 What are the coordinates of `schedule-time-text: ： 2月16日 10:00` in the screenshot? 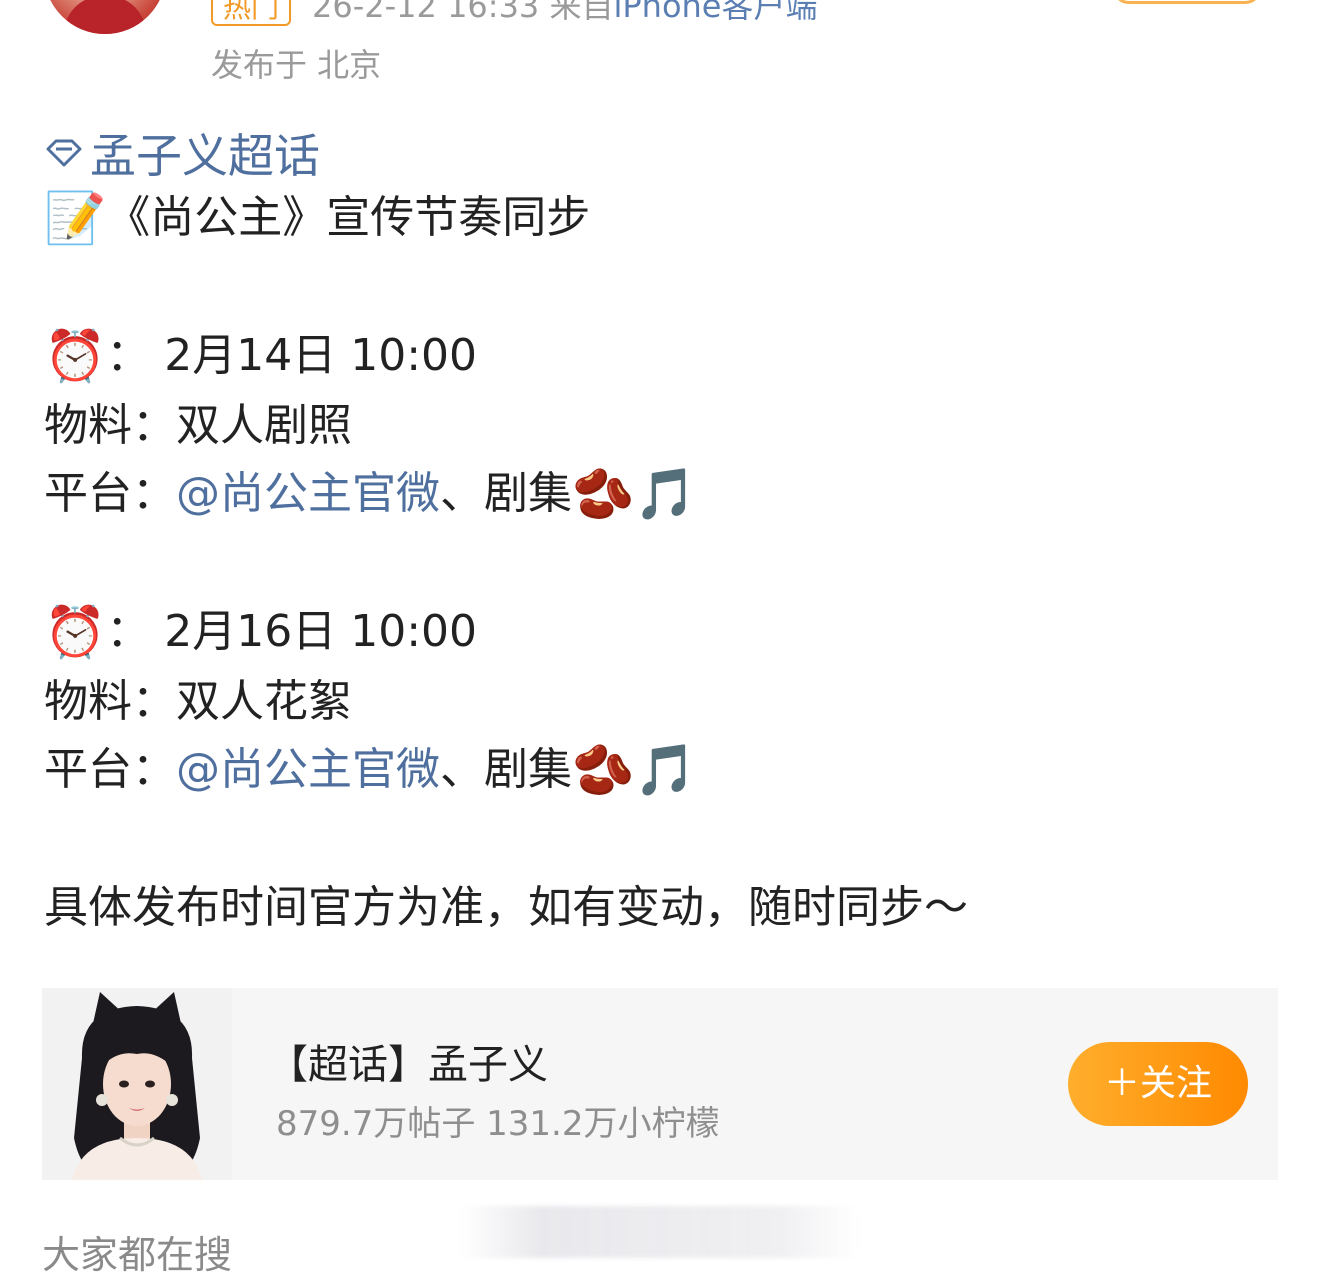 It's located at (292, 631).